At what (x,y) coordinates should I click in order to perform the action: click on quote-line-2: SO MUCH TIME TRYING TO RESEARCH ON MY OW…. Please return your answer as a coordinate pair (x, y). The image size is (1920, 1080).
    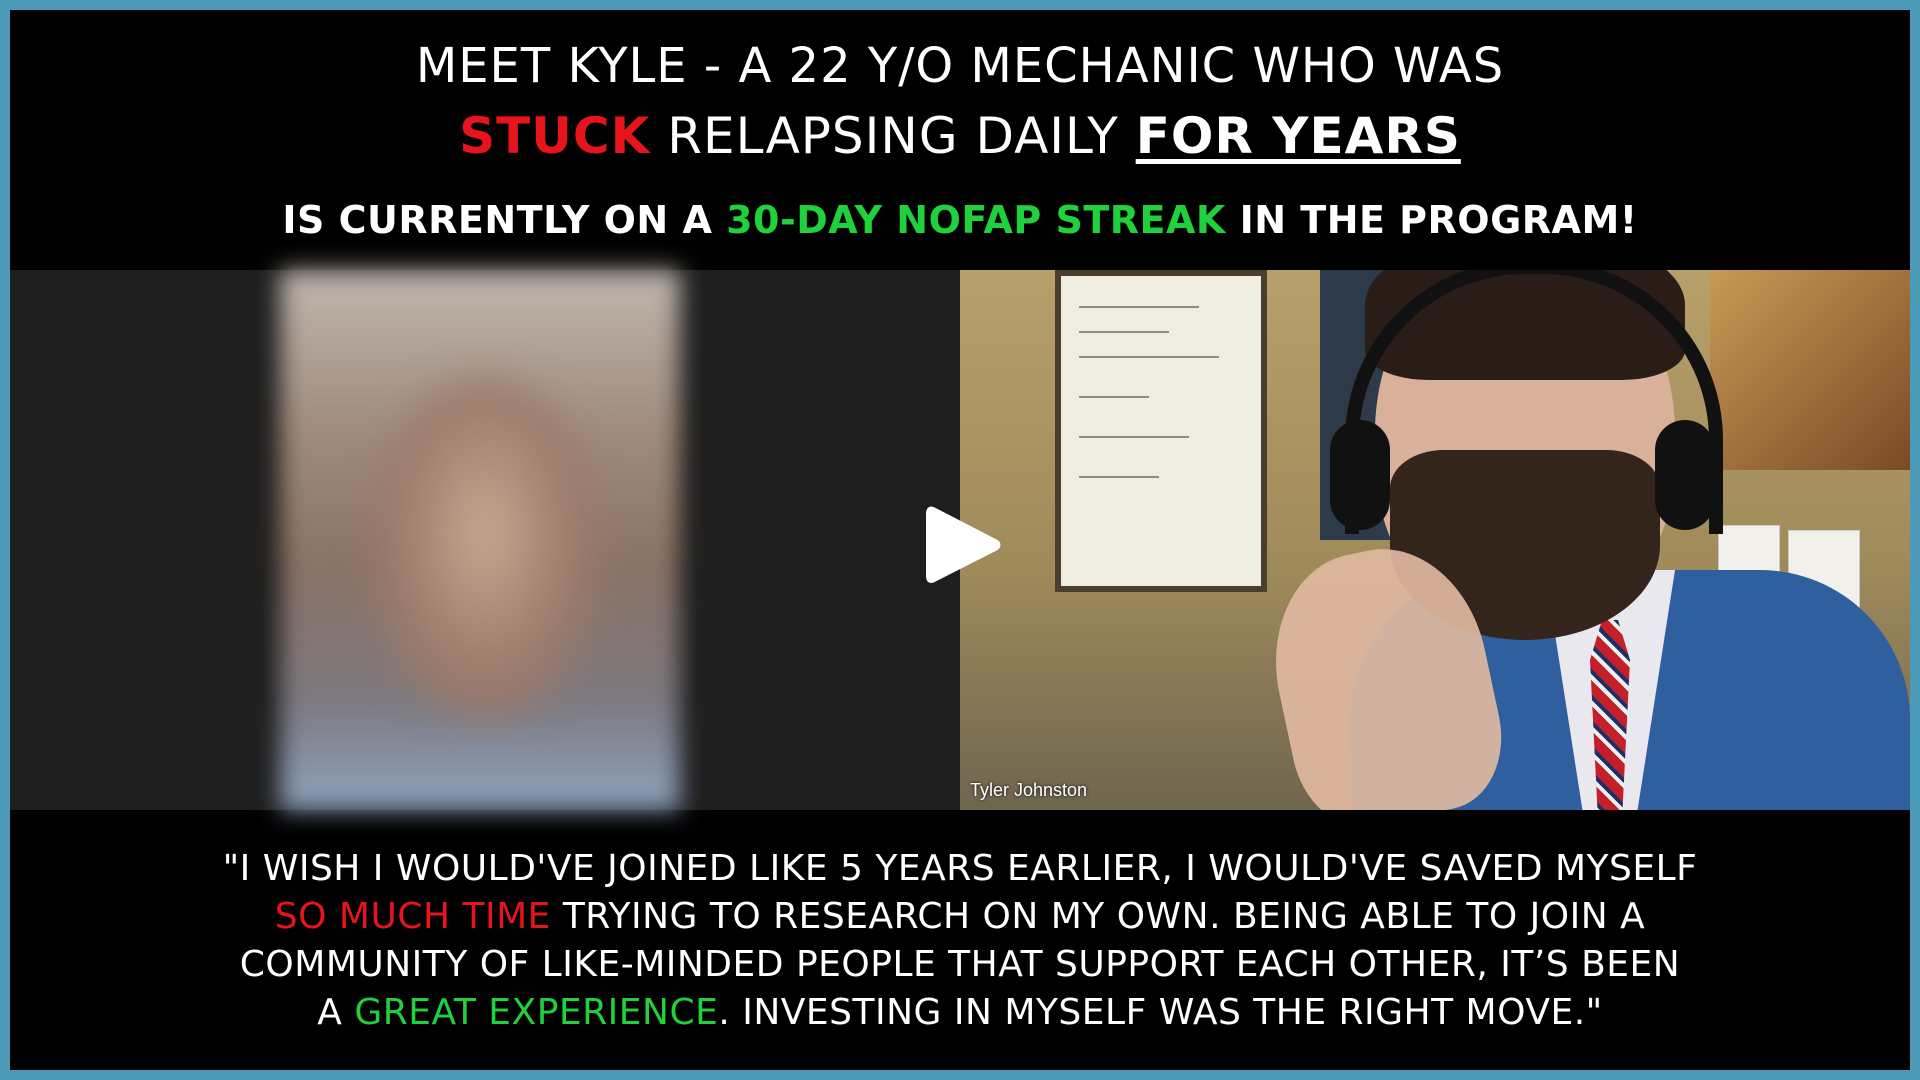
    Looking at the image, I should click on (960, 917).